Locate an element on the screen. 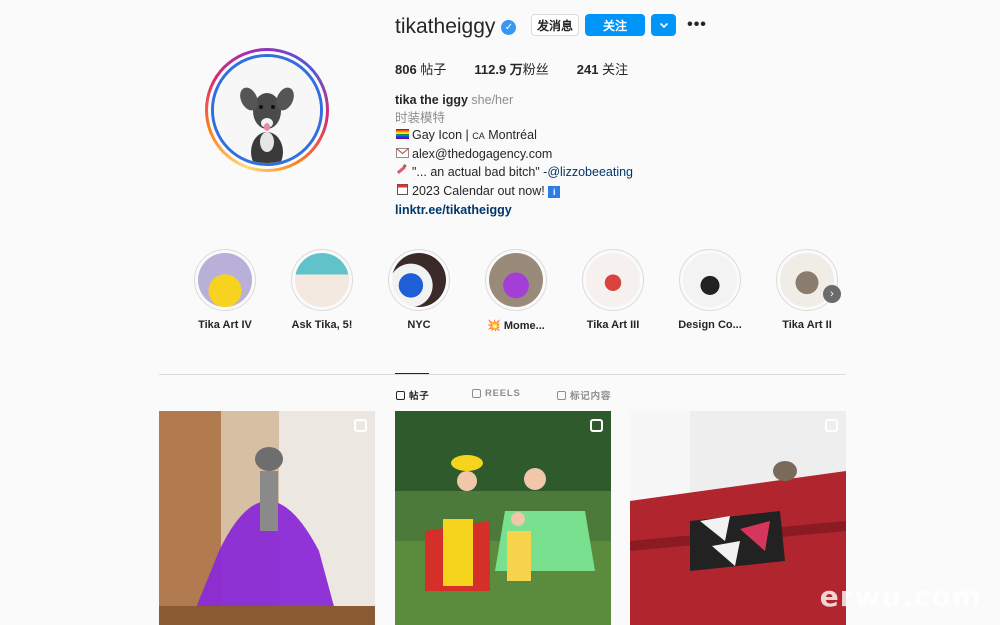 The width and height of the screenshot is (1000, 625). bio-link: linktr.ee/tikatheiggy is located at coordinates (560, 211).